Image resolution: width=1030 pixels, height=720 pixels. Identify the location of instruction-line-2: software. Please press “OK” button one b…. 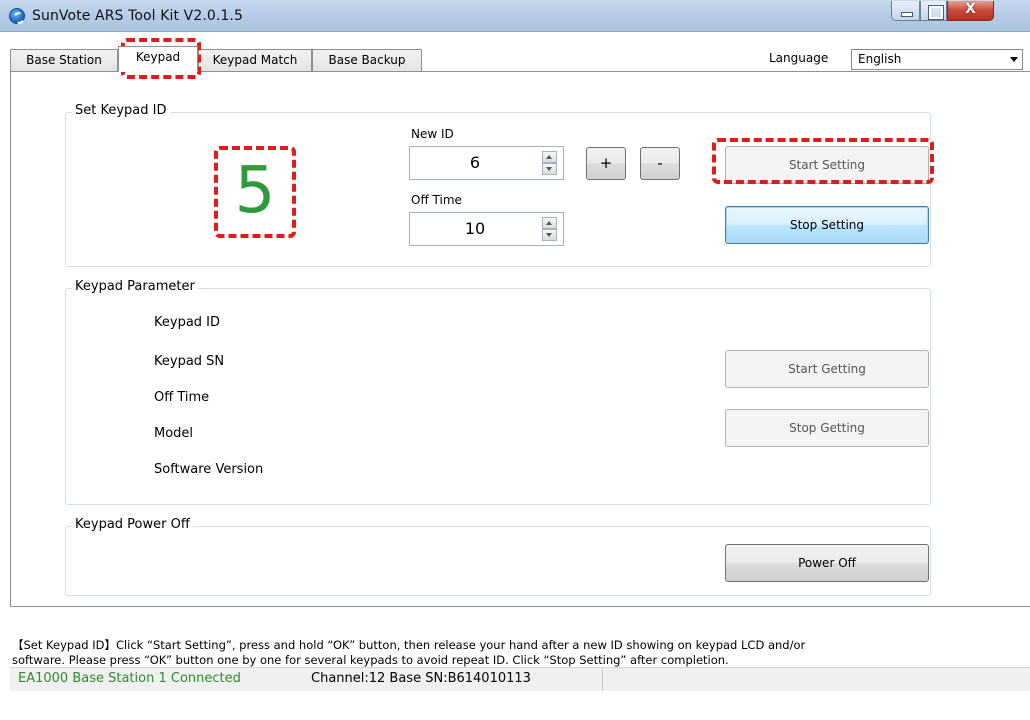
(370, 660).